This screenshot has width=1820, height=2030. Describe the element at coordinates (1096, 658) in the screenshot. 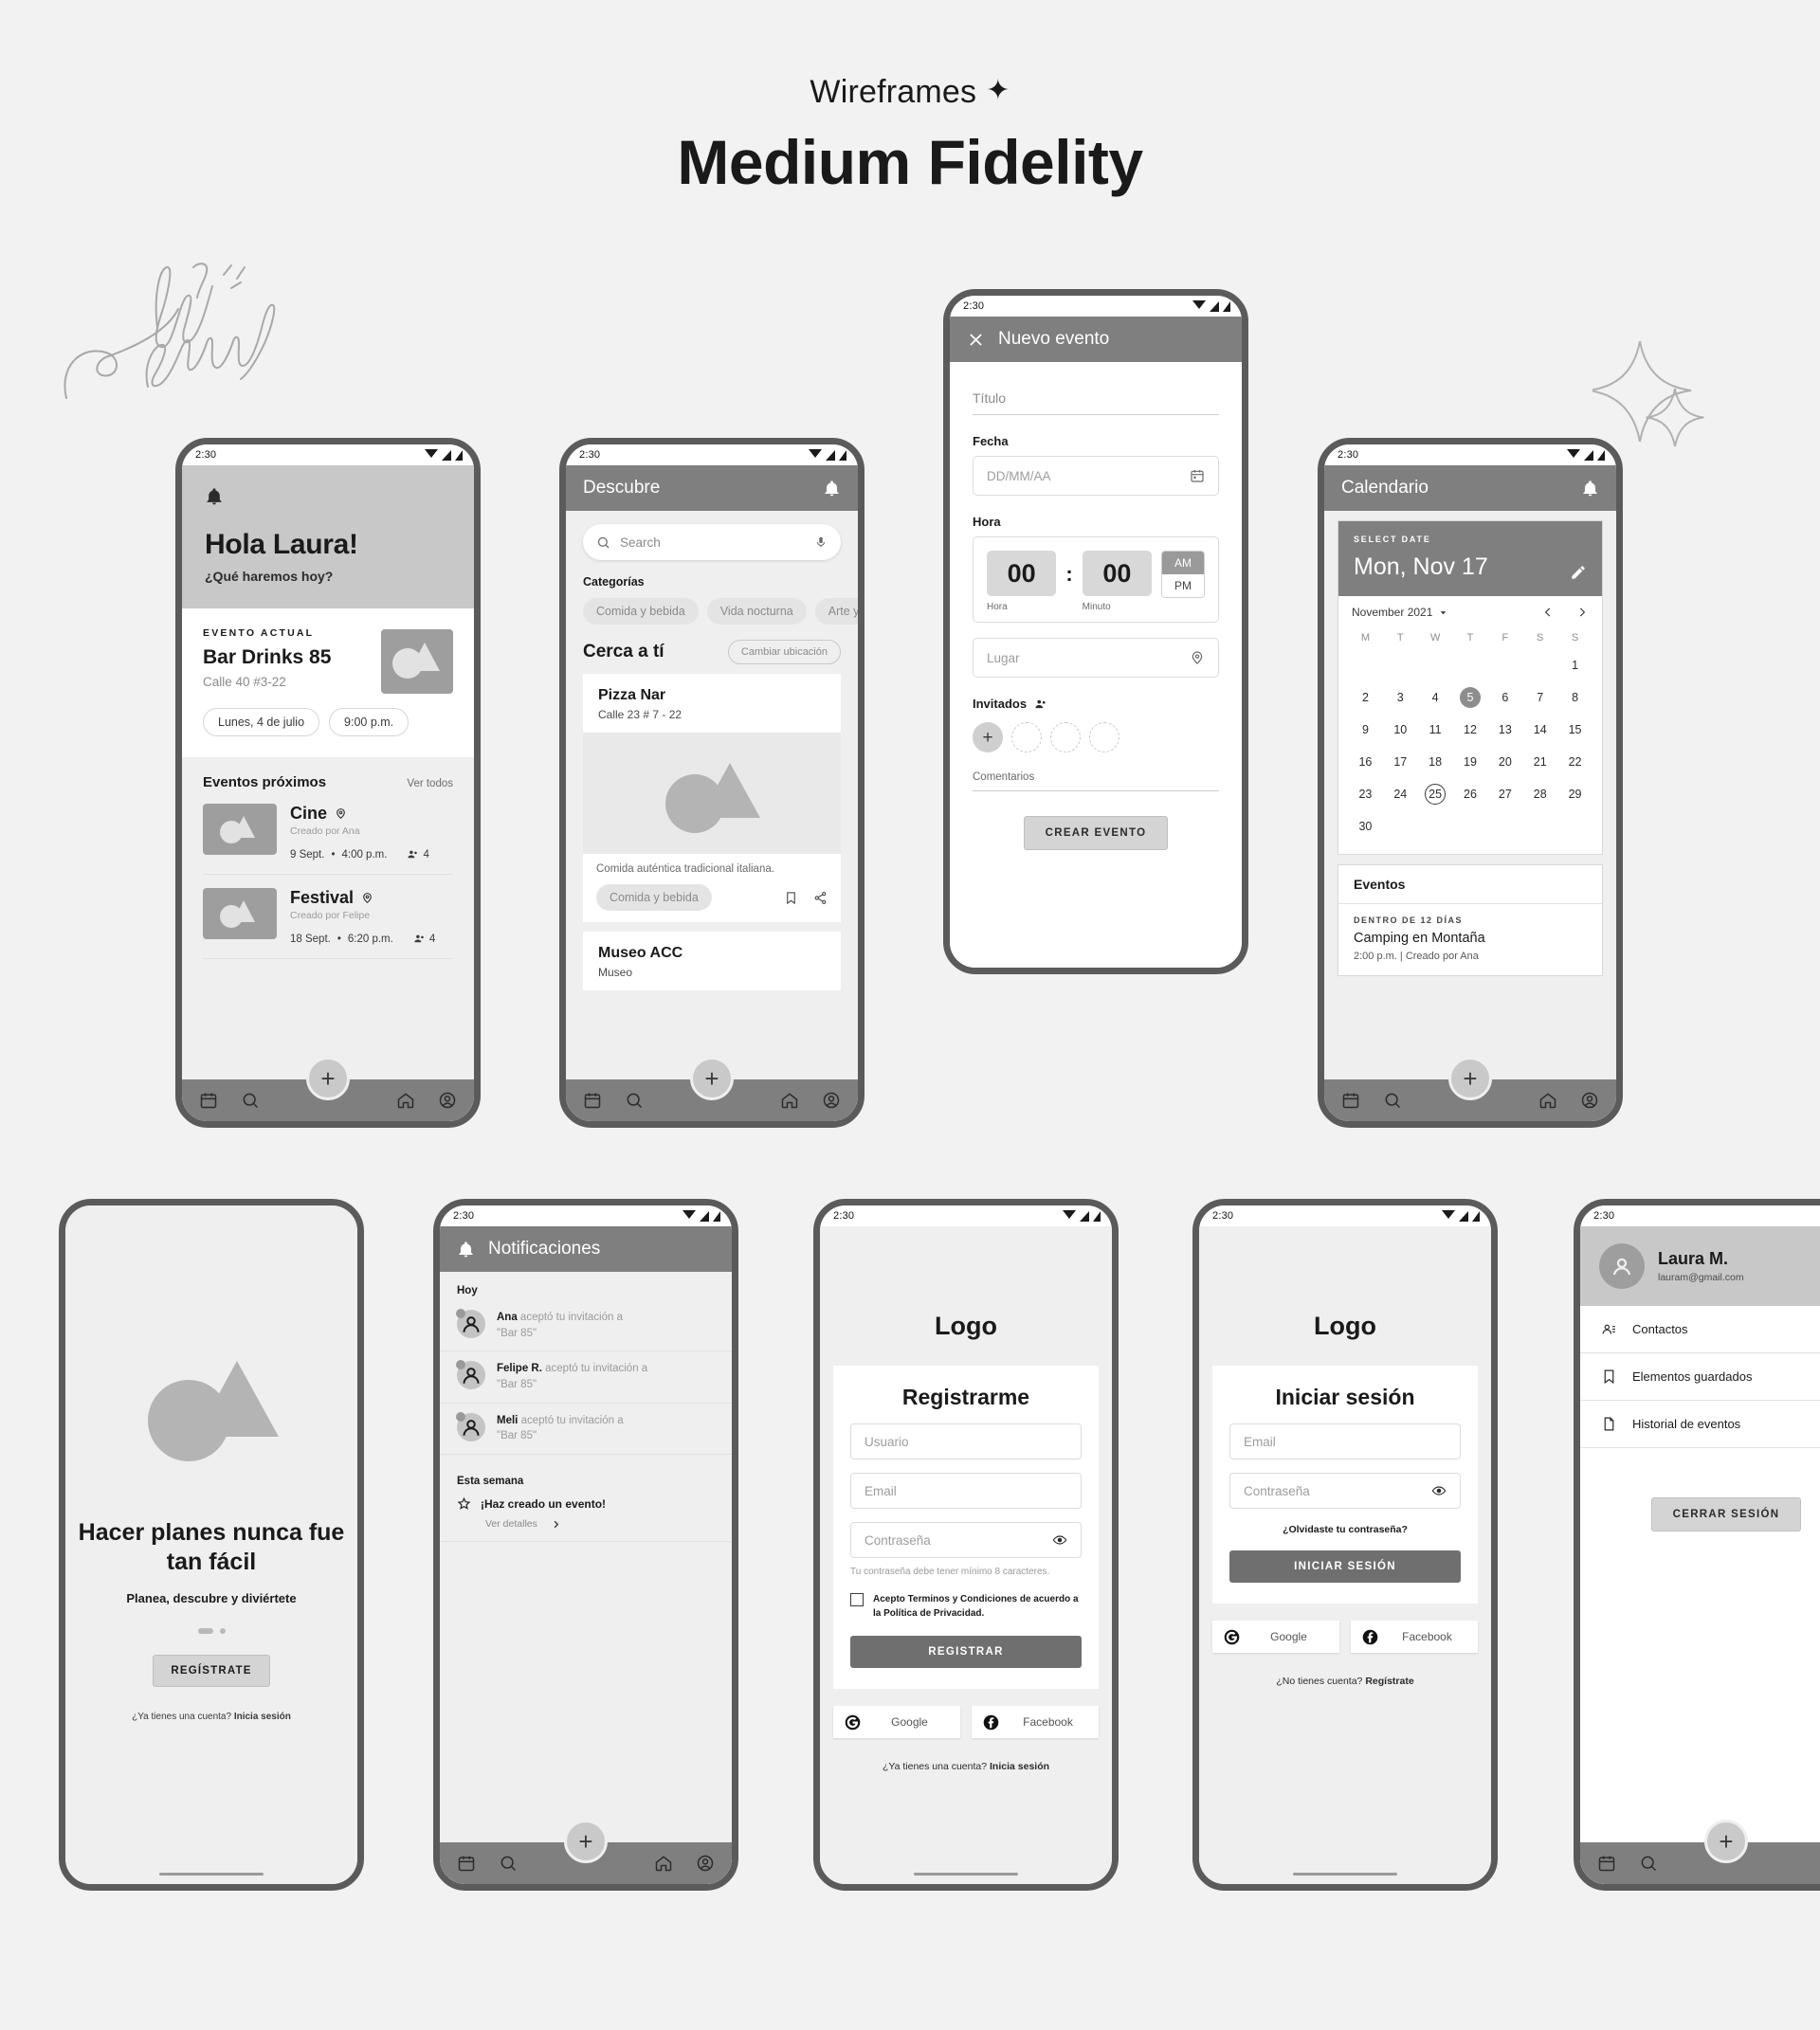

I see `place-input: Lugar` at that location.